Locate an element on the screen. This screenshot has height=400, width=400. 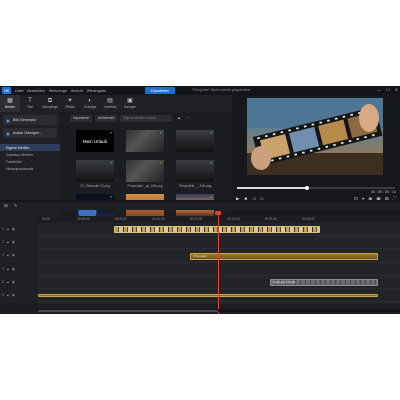
track-number: 2 is located at coordinates (3, 242).